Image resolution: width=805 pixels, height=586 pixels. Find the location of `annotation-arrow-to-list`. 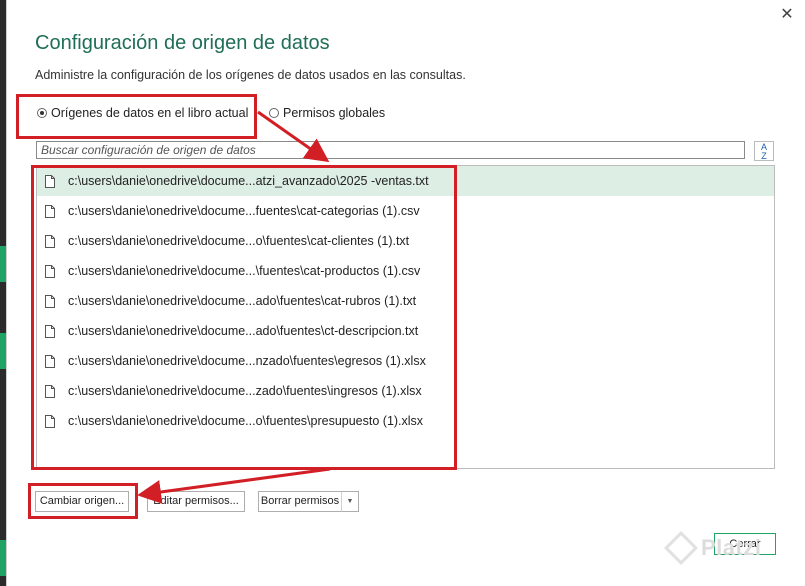

annotation-arrow-to-list is located at coordinates (293, 136).